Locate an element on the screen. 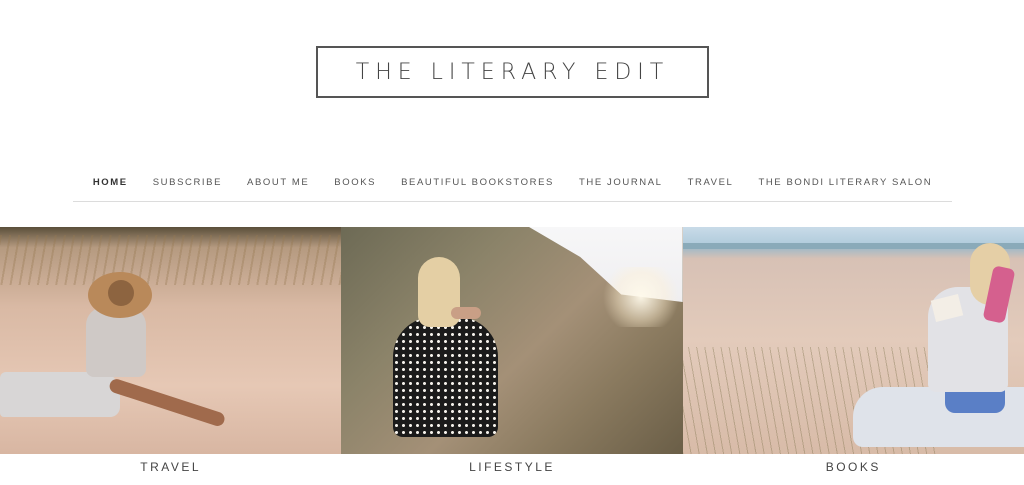 The width and height of the screenshot is (1024, 485). nav-bondi-literary-salon: THE BONDI LITERARY SALON is located at coordinates (845, 182).